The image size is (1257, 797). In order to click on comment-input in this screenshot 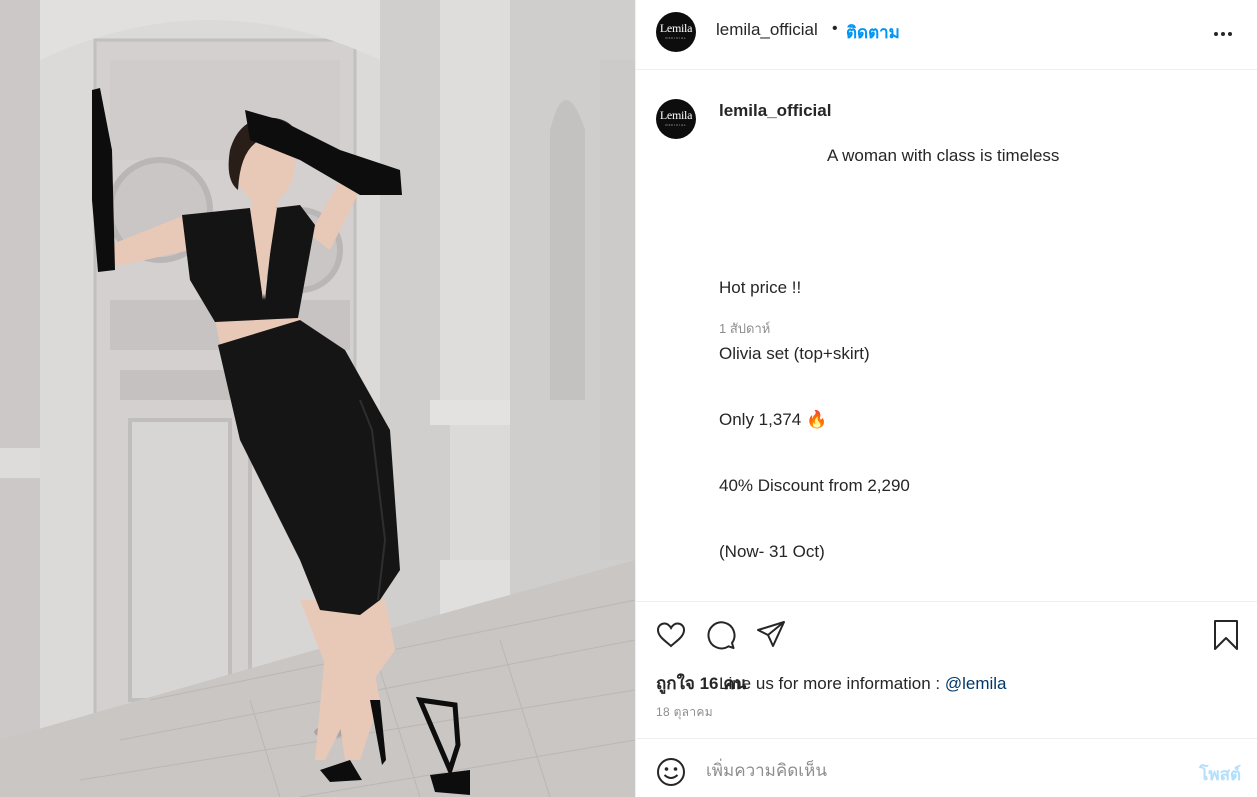, I will do `click(936, 771)`.